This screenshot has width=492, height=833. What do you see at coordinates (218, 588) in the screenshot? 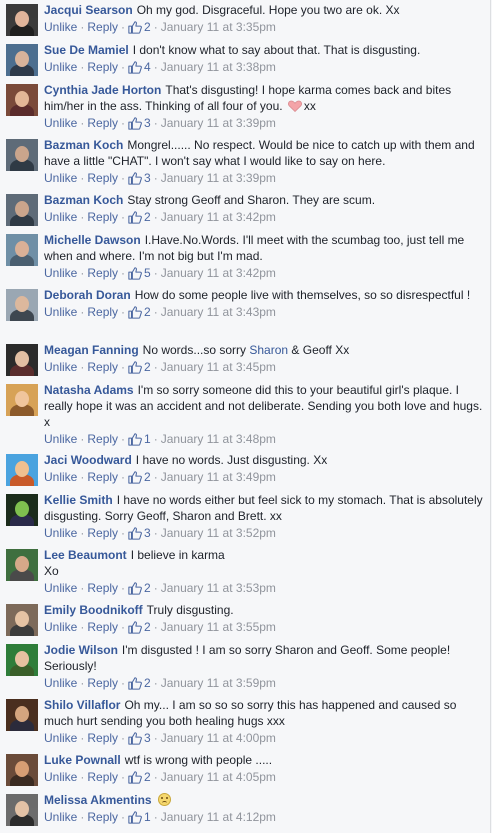
I see `timestamp: January 11 at 3:53pm` at bounding box center [218, 588].